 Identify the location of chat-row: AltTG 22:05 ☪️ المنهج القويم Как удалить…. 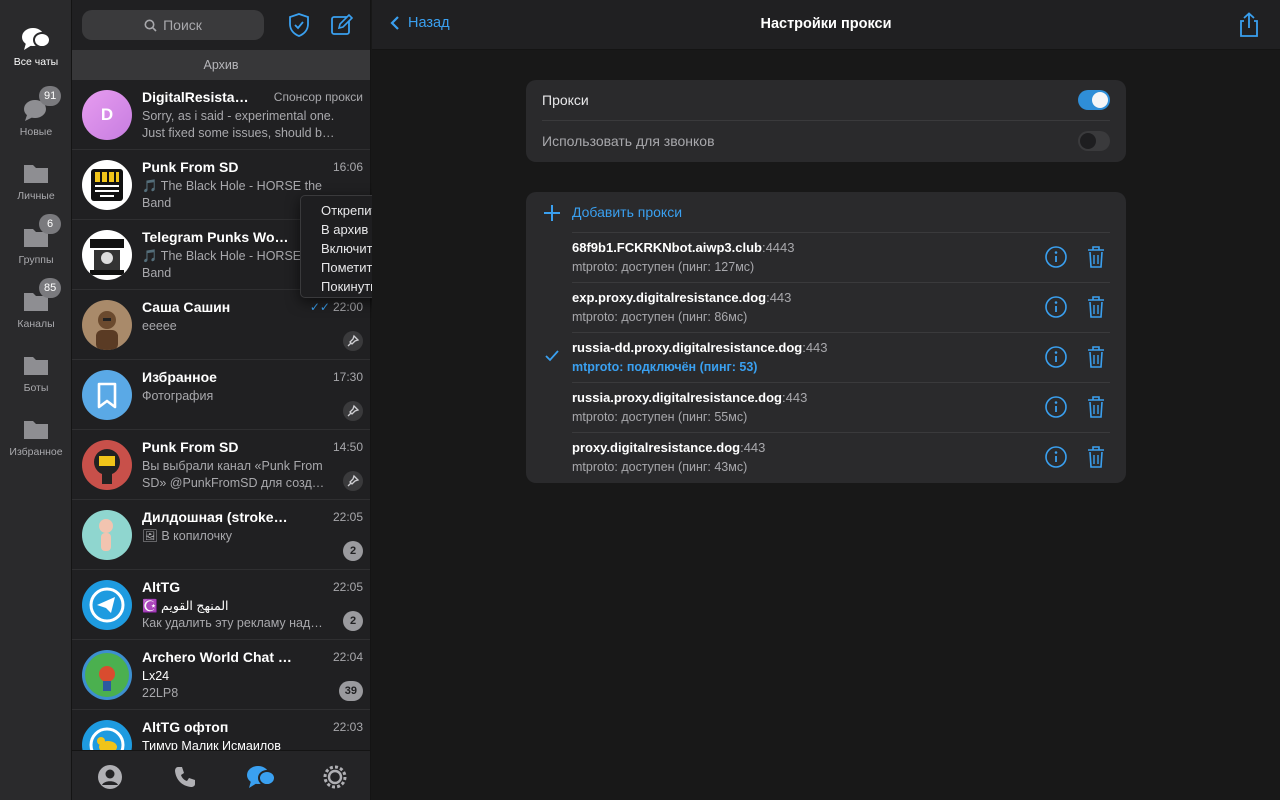
(221, 605).